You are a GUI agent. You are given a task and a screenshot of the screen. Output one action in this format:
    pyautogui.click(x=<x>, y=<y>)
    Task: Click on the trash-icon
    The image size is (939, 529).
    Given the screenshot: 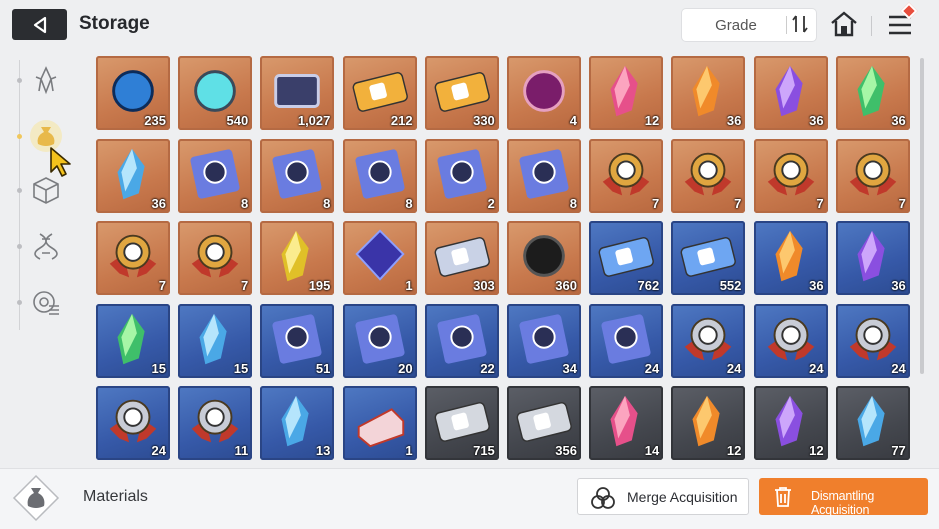 What is the action you would take?
    pyautogui.click(x=783, y=497)
    